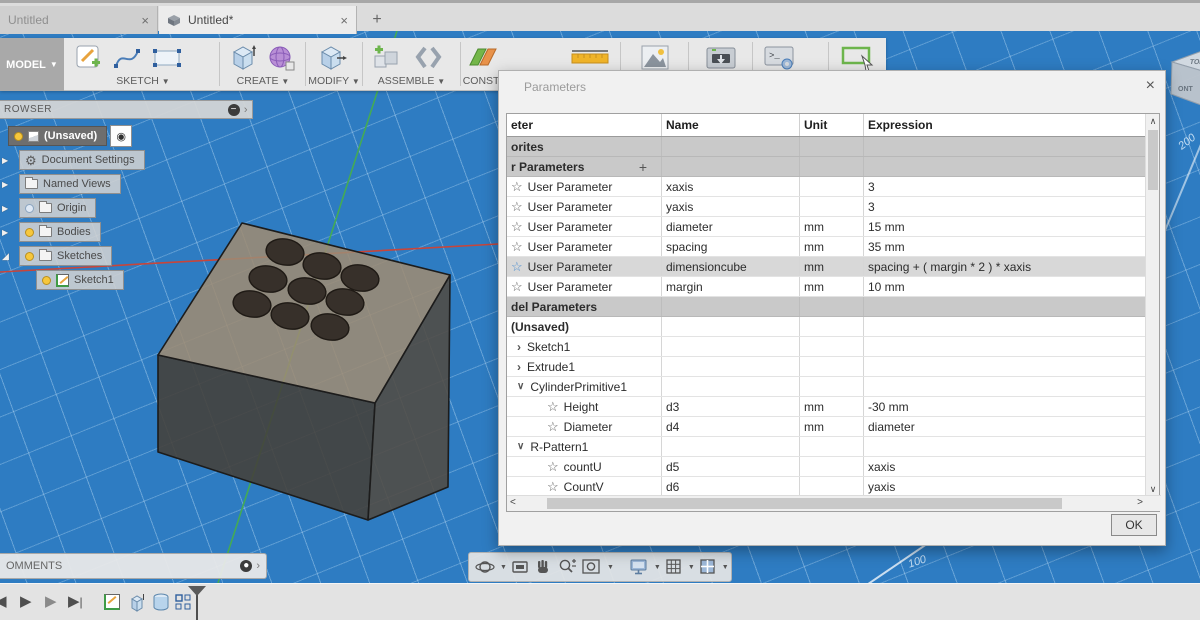 The image size is (1200, 620). What do you see at coordinates (334, 82) in the screenshot?
I see `modify-menu: MODIFY ▼` at bounding box center [334, 82].